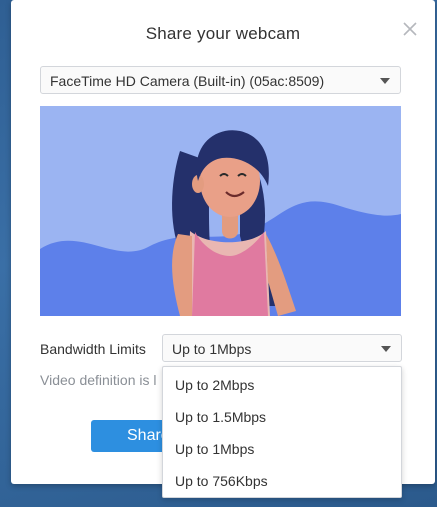  I want to click on bandwidth-option-756kbps: Up to 756Kbps, so click(282, 481).